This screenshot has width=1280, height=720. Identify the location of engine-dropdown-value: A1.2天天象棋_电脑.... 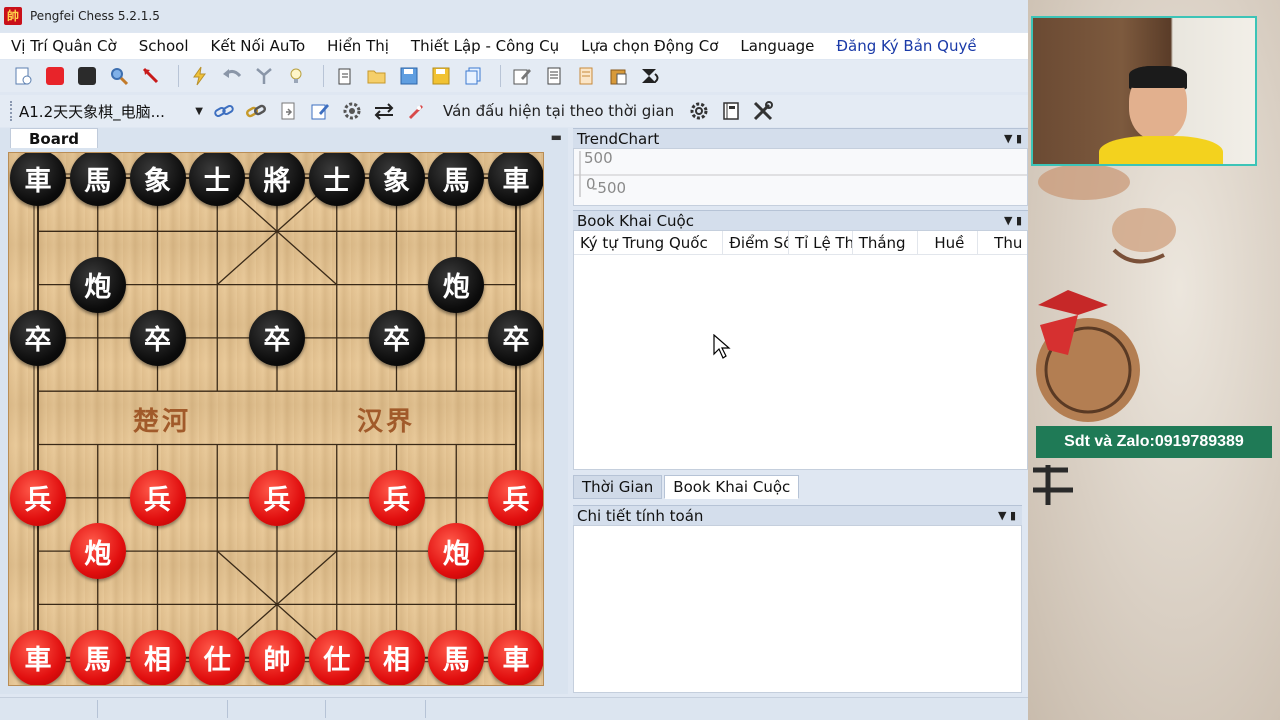
(92, 111).